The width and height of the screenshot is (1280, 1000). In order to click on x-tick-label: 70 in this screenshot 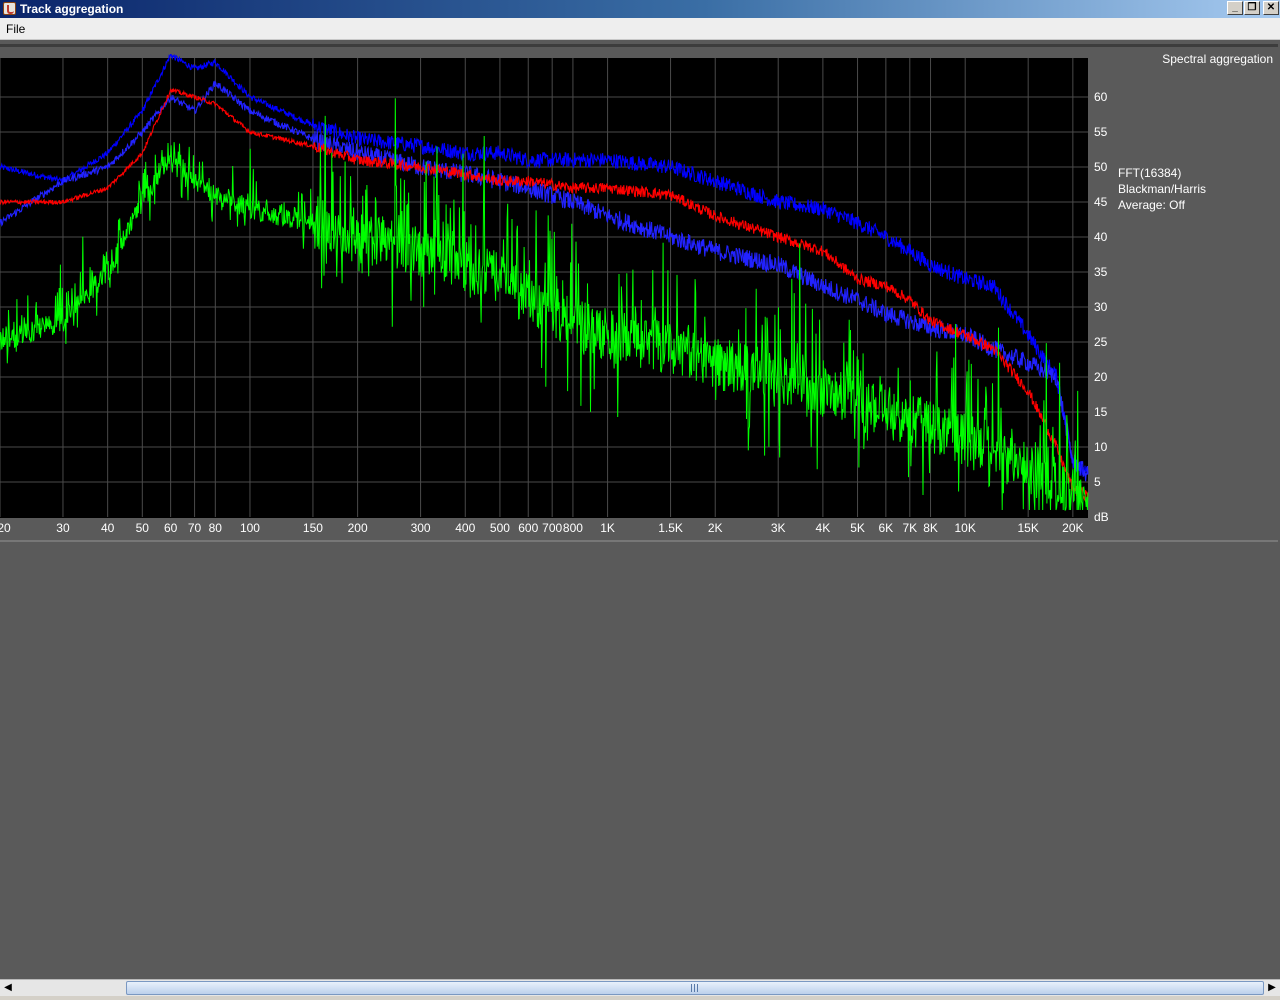, I will do `click(195, 528)`.